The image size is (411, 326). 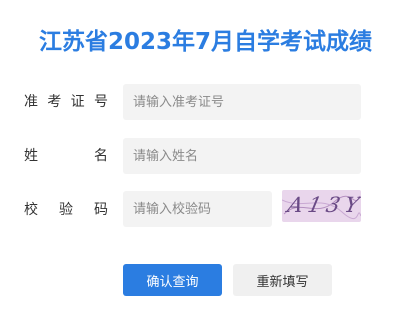 I want to click on code-label-char-2: 验, so click(x=66, y=210).